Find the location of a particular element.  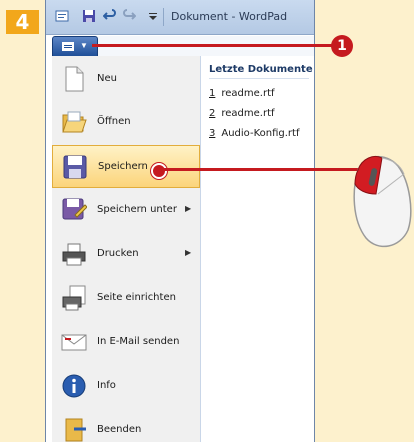

recent-item-number: 3 is located at coordinates (212, 133).